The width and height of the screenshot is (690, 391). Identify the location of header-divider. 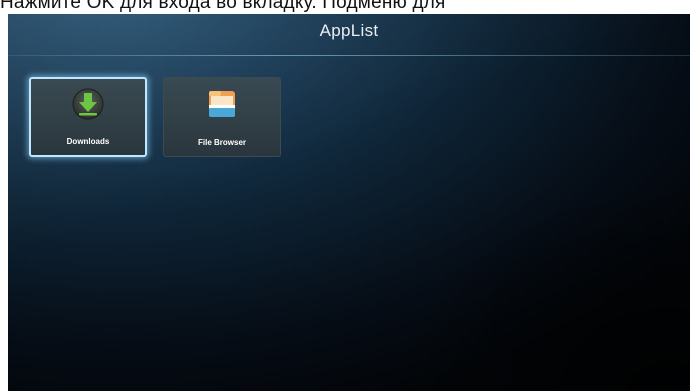
(349, 55).